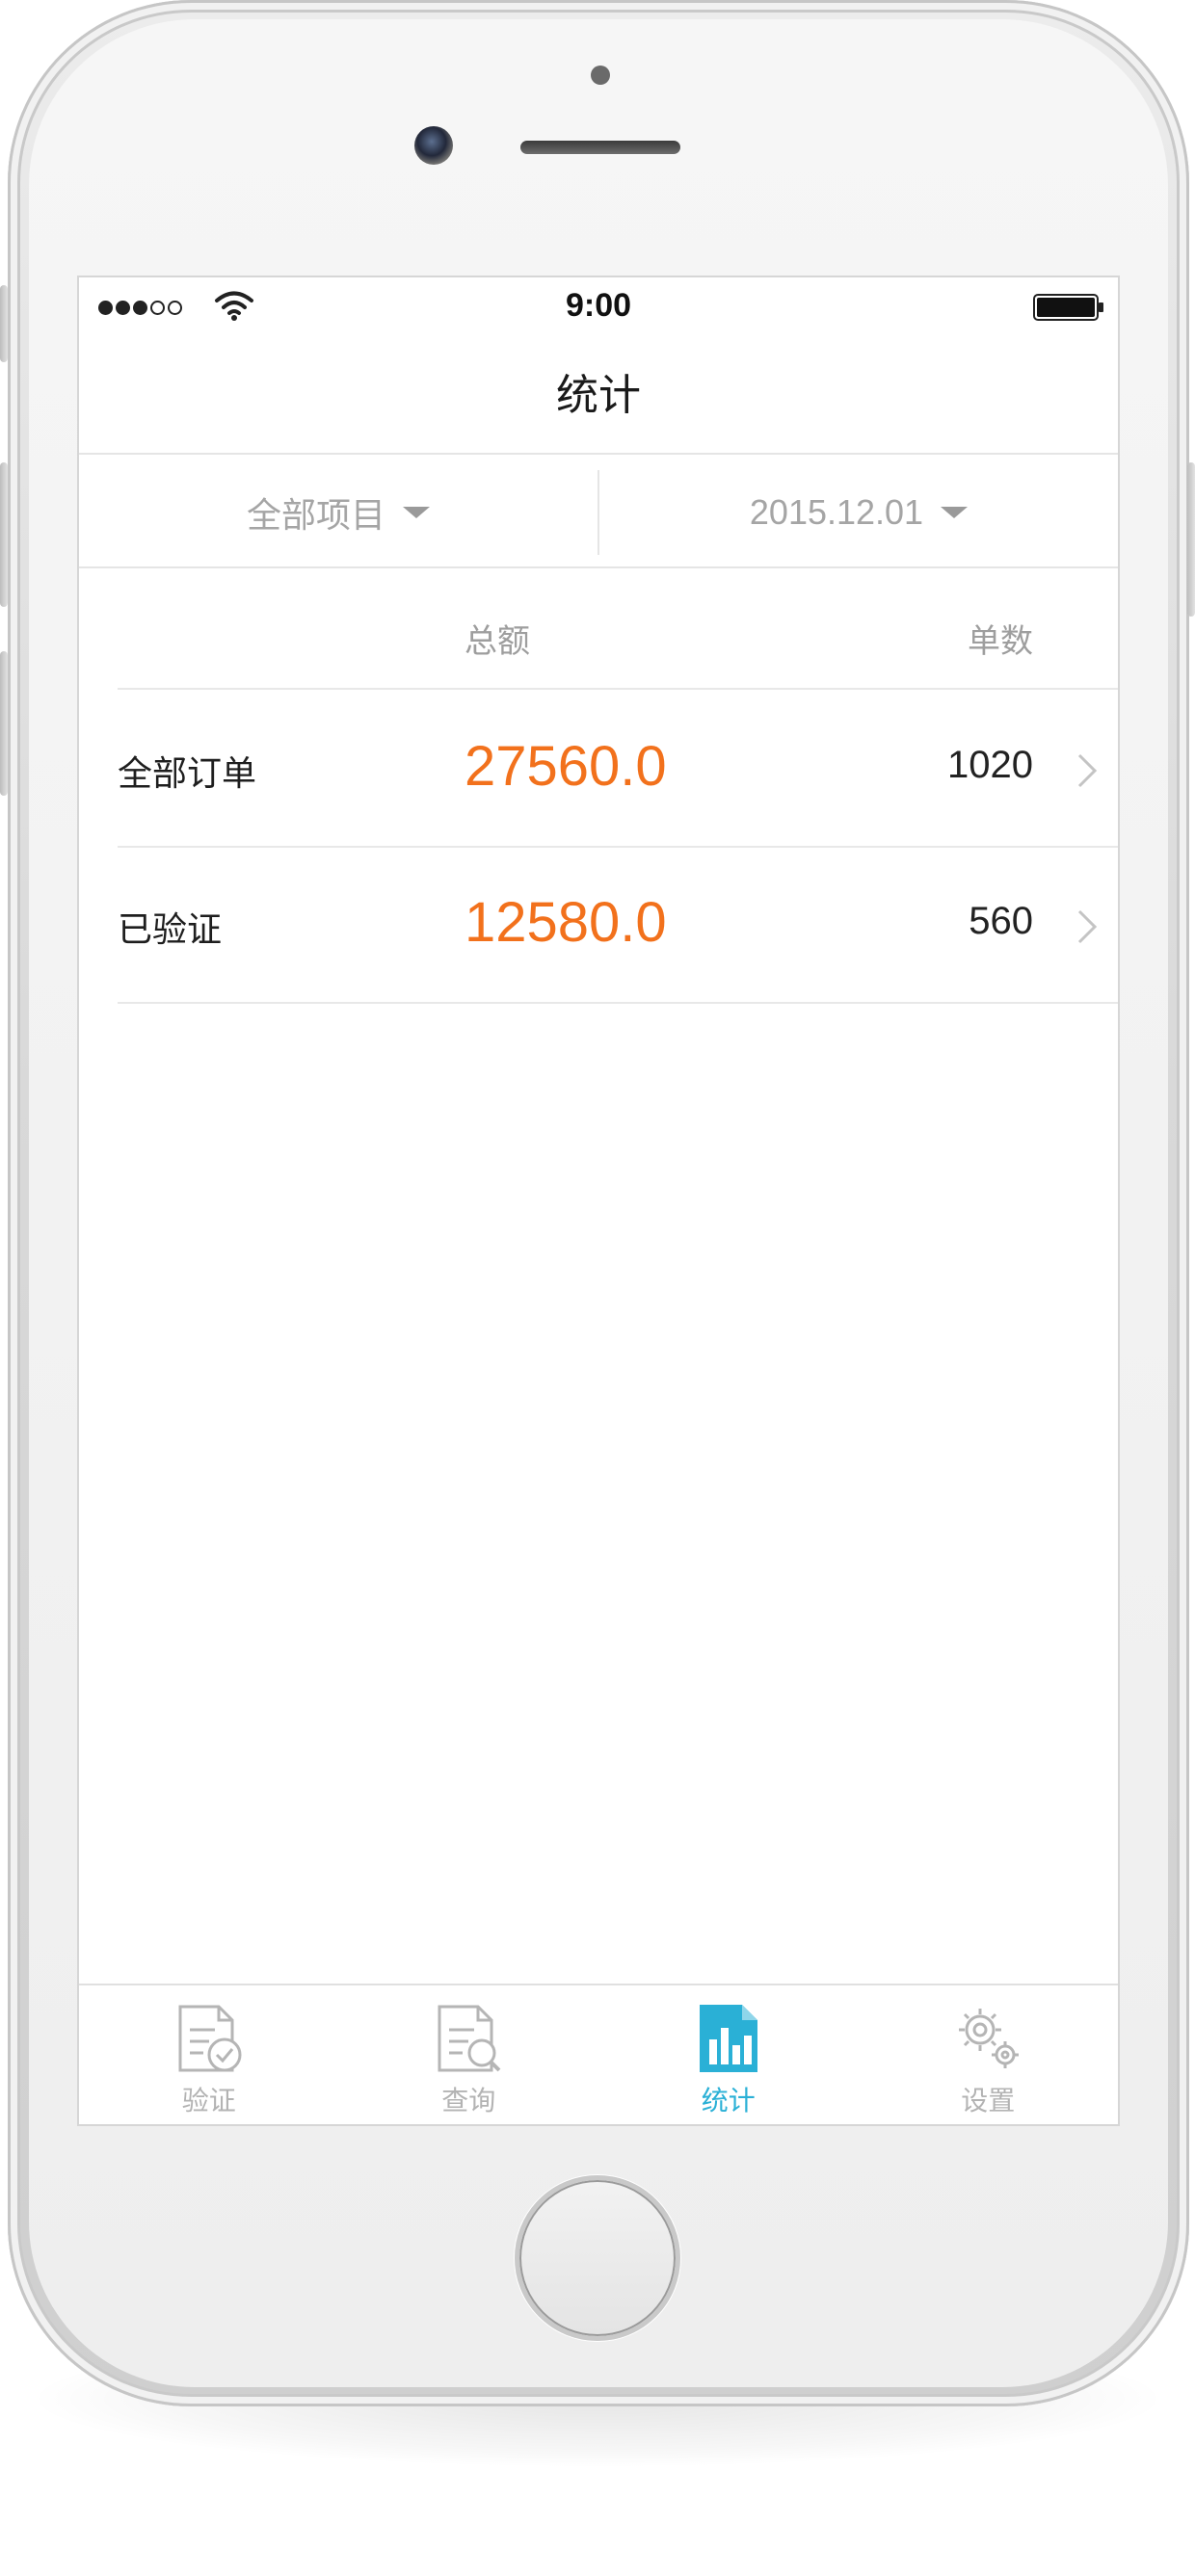 The image size is (1195, 2576). I want to click on tab-statistics: 统计, so click(729, 2054).